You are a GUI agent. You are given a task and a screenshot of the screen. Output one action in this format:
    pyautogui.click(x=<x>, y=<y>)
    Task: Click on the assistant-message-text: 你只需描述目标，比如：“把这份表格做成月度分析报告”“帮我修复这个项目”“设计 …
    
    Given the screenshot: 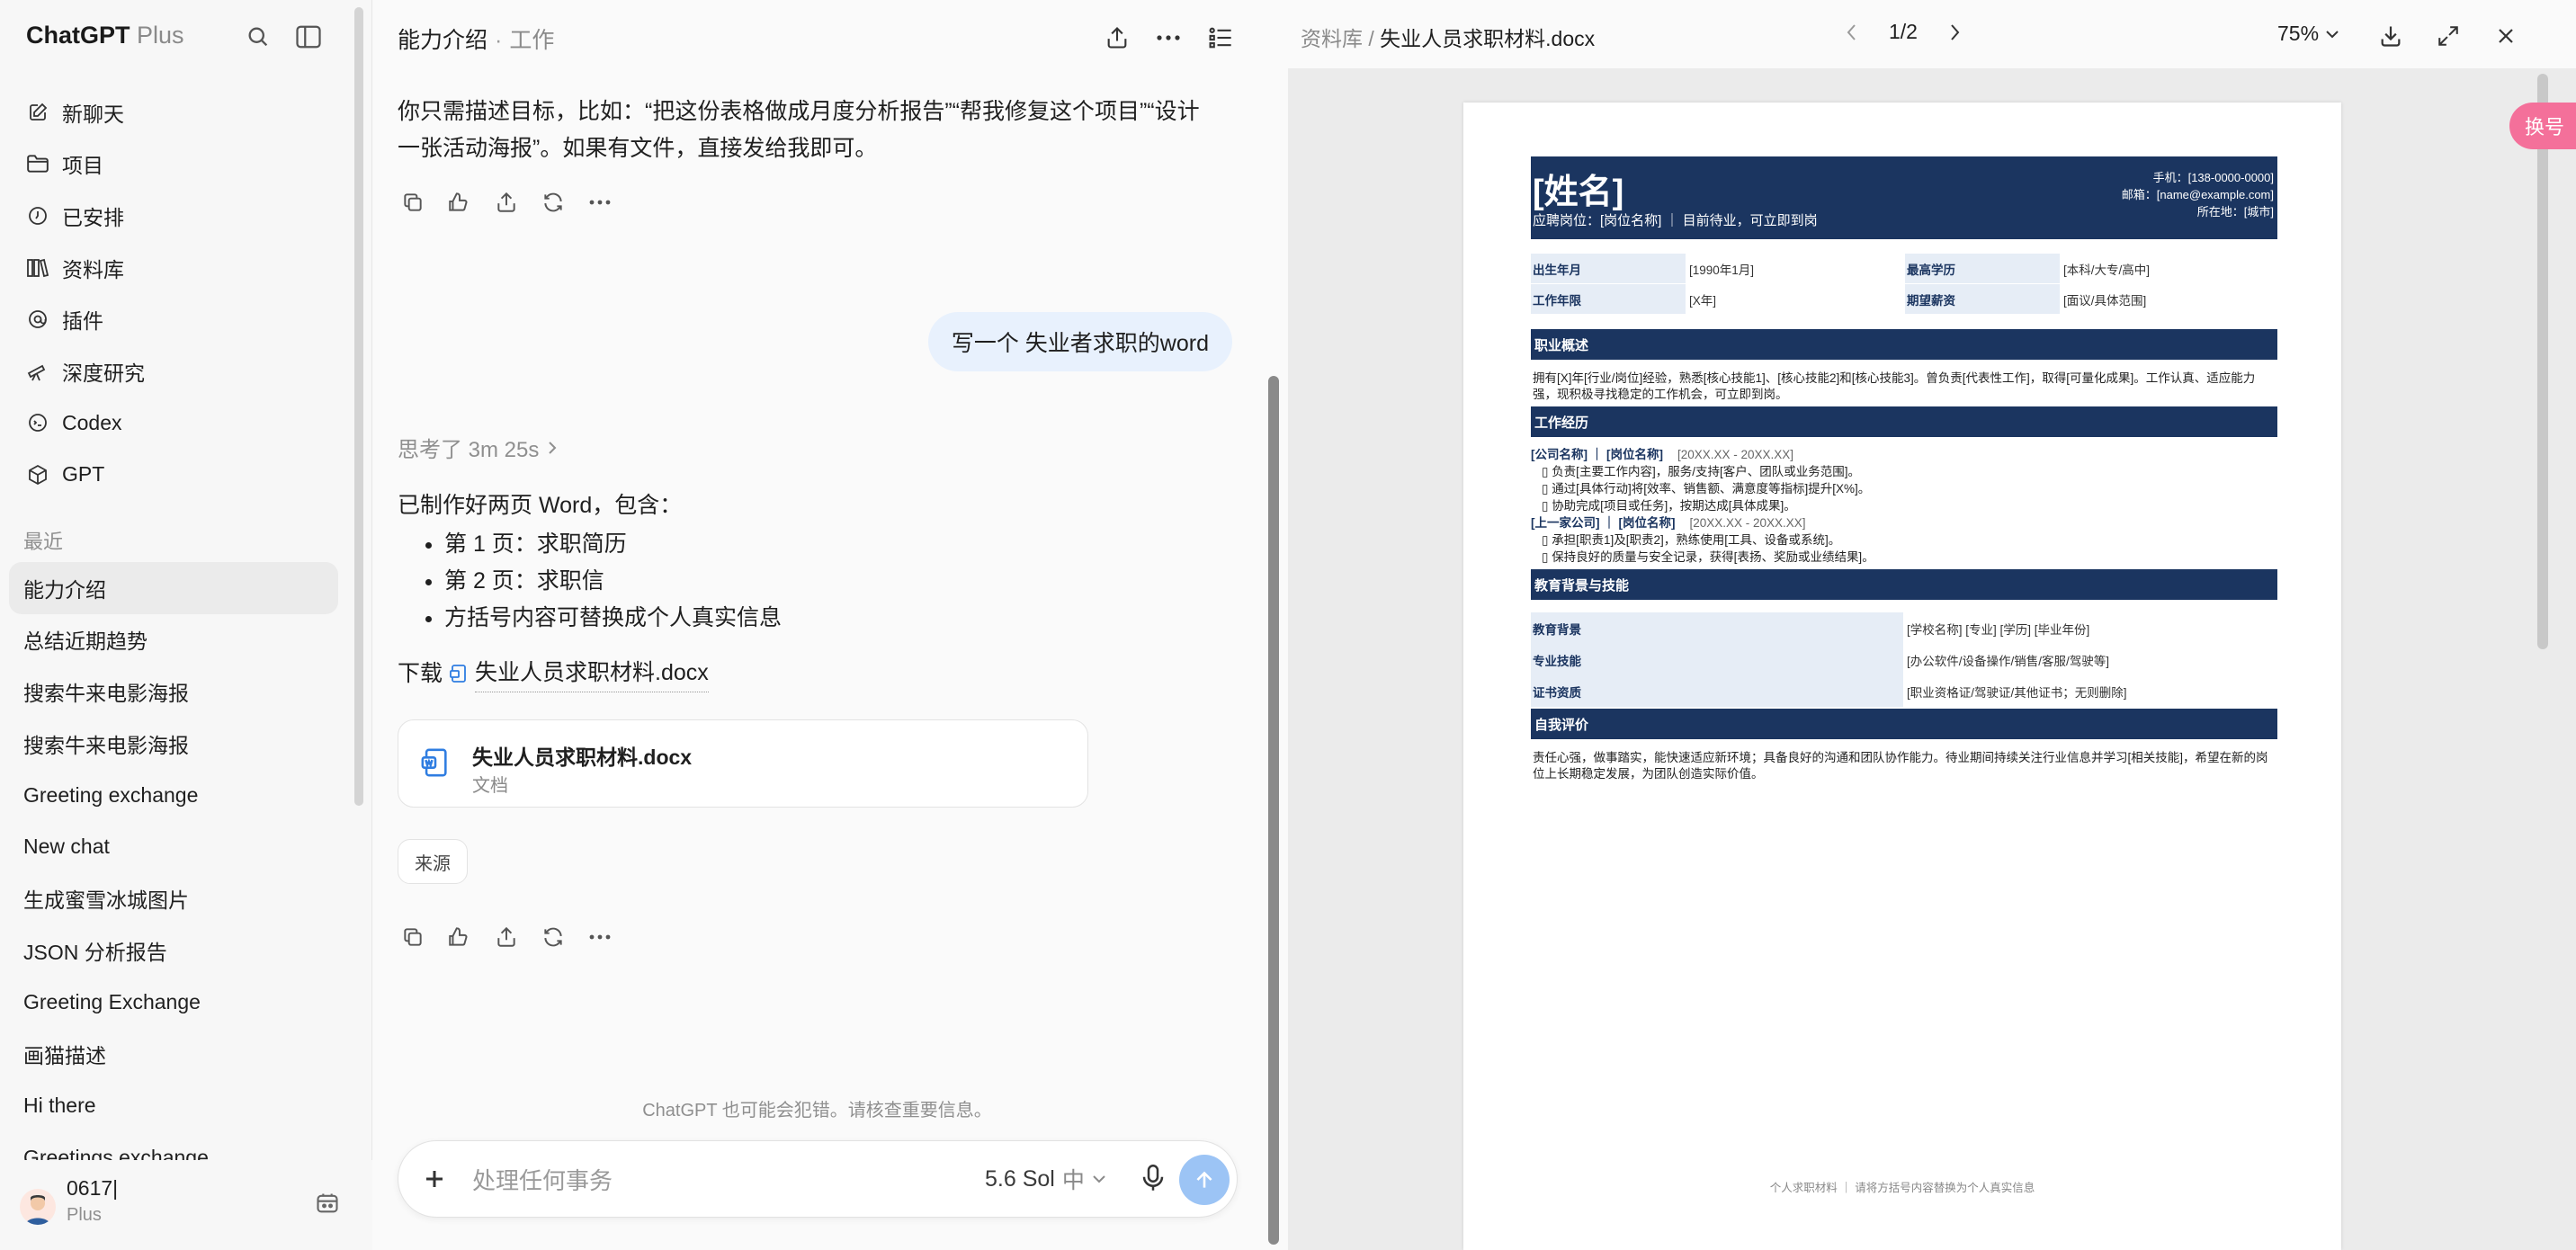 What is the action you would take?
    pyautogui.click(x=799, y=130)
    